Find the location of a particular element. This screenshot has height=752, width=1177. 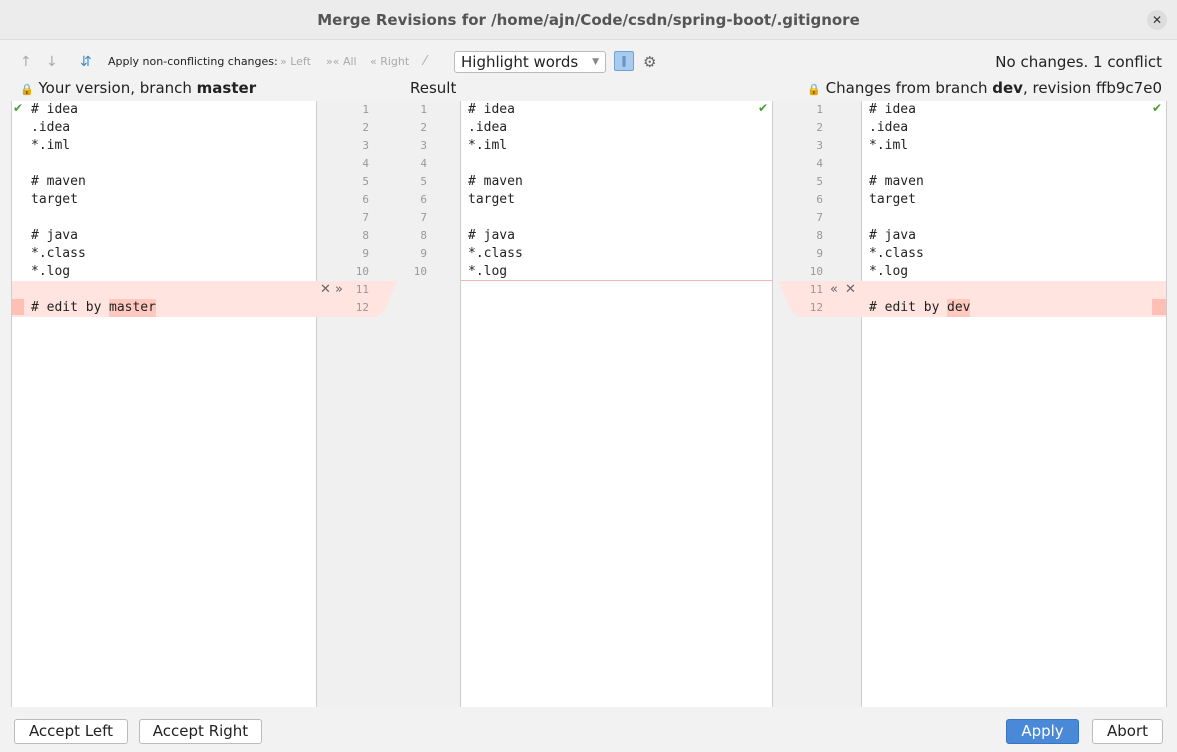

apply-left-button: » Left is located at coordinates (295, 62).